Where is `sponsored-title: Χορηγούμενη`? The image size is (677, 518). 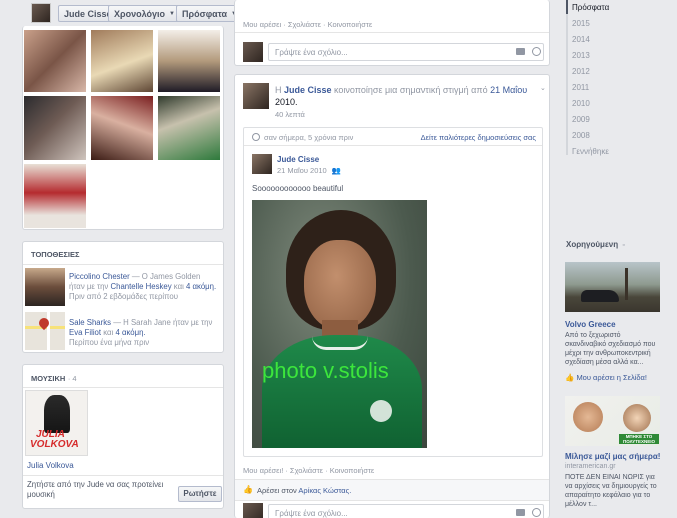
sponsored-title: Χορηγούμενη is located at coordinates (592, 244).